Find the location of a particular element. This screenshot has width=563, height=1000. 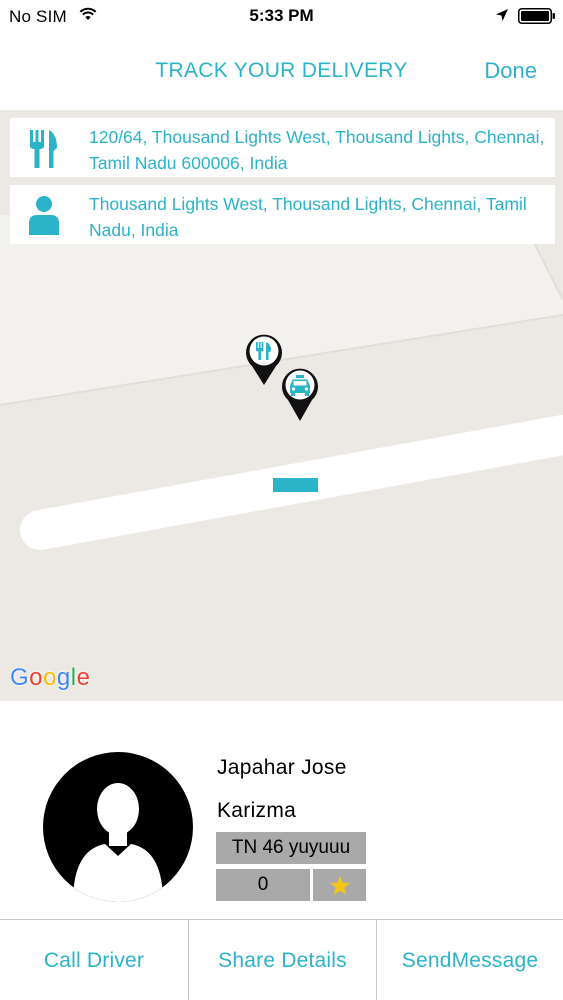

rating-count-badge: 0 is located at coordinates (263, 885).